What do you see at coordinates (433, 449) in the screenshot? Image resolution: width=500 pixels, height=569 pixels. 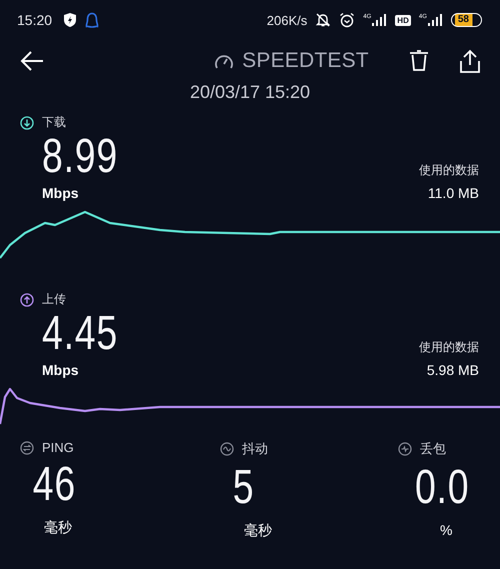 I see `stat-label: 丢包` at bounding box center [433, 449].